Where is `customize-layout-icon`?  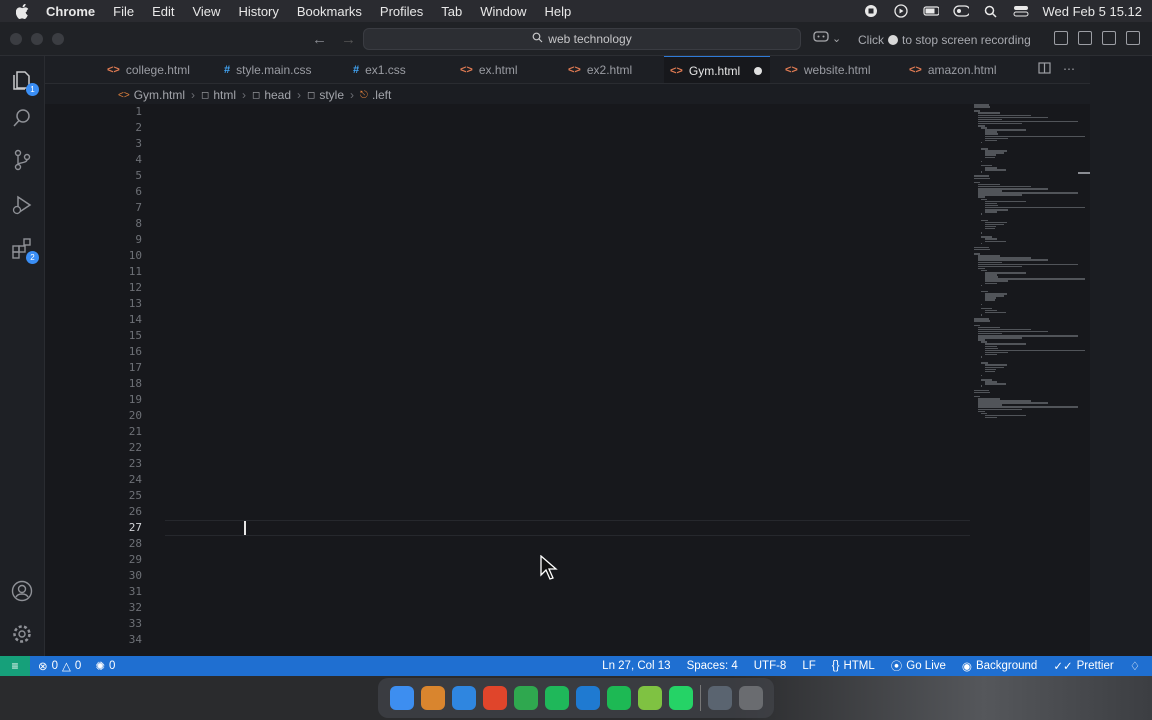
customize-layout-icon is located at coordinates (1133, 38).